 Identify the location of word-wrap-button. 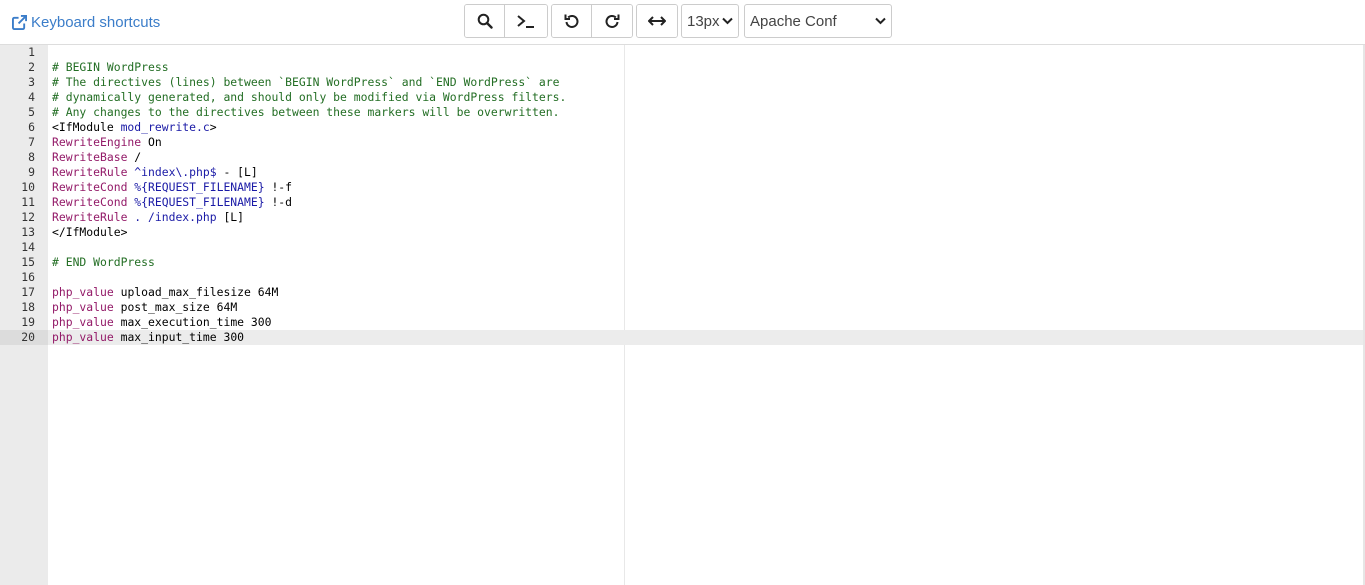
(657, 21).